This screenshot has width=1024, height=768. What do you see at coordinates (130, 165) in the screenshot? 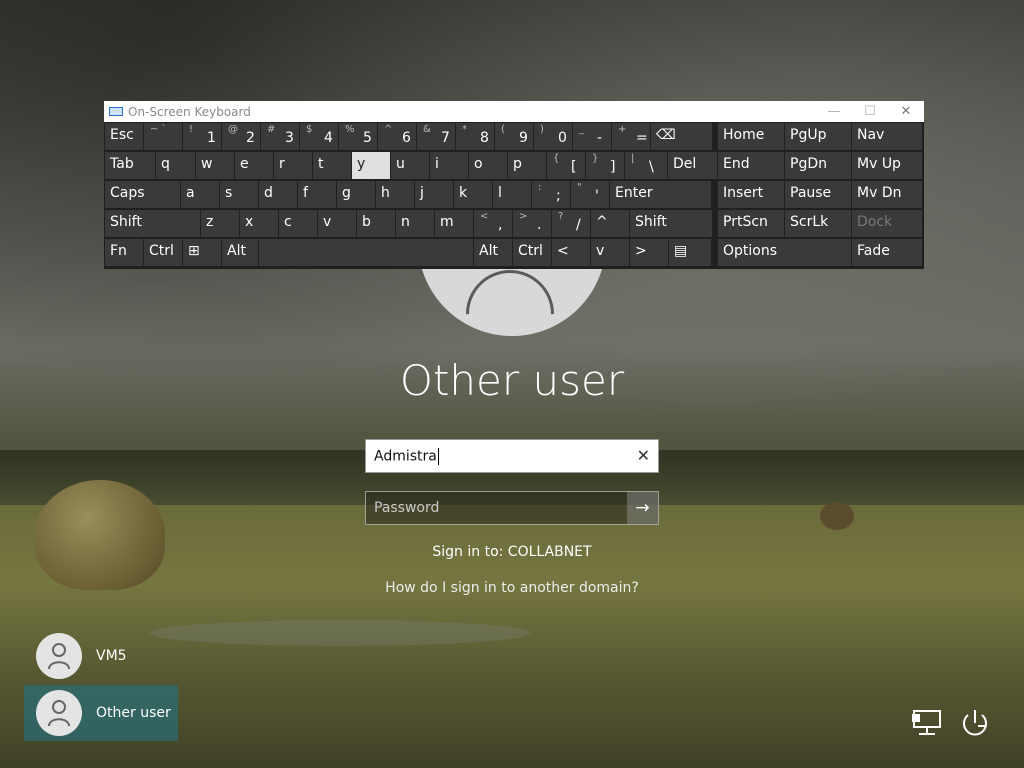
I see `key-tab: Tab` at bounding box center [130, 165].